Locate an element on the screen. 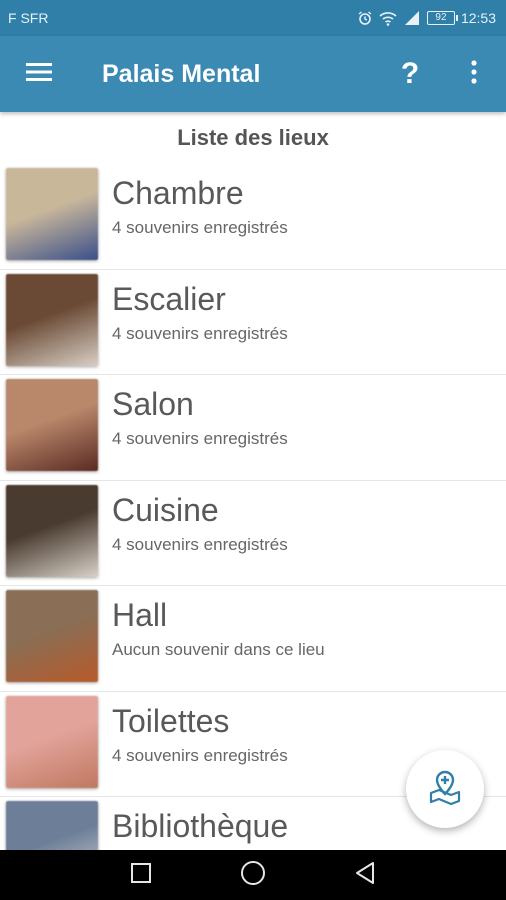 This screenshot has height=900, width=506. add-place-button is located at coordinates (445, 789).